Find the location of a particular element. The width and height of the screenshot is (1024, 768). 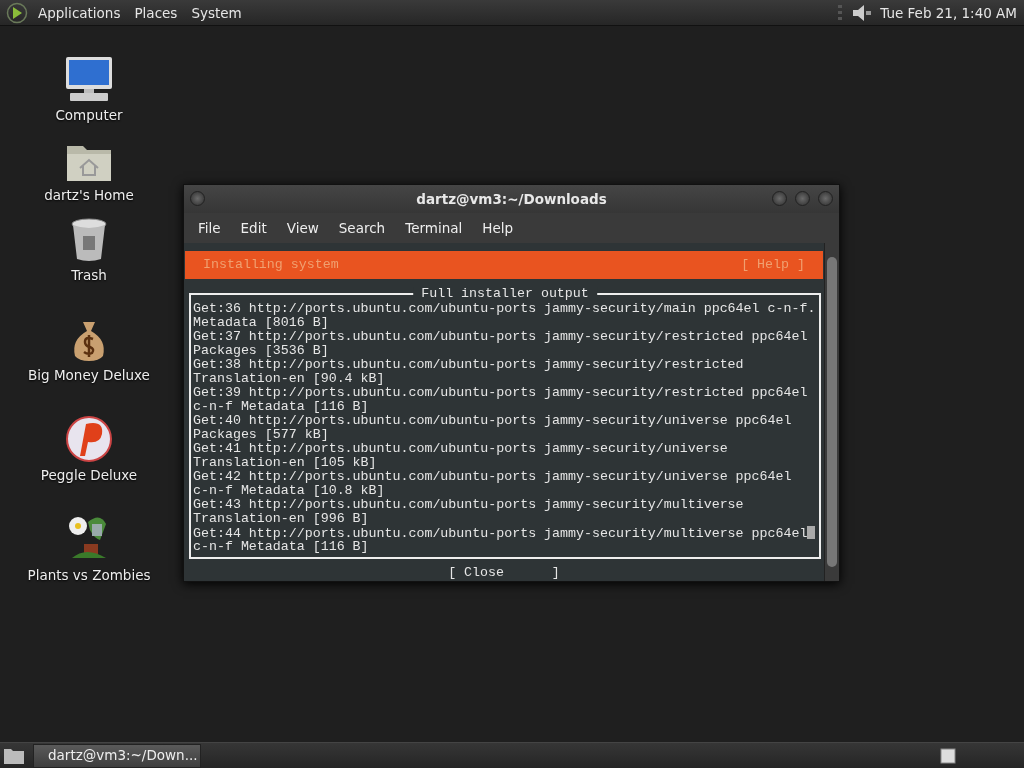

desktop-icon-label: Big Money Deluxe is located at coordinates (89, 375).